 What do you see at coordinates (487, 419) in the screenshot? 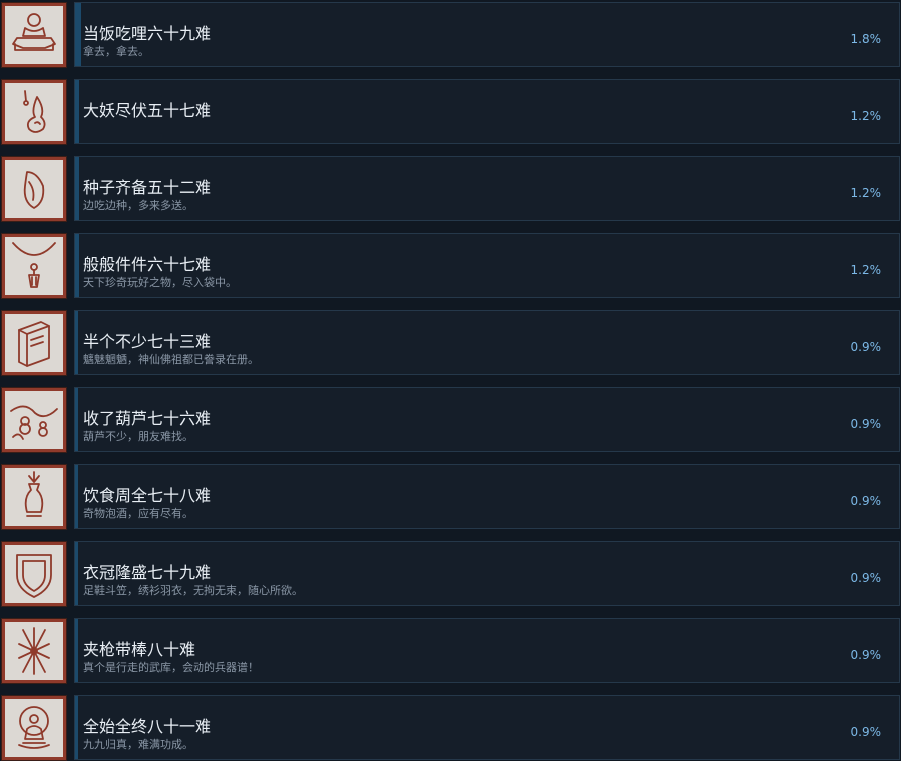
I see `achievement-panel: 收了葫芦七十六难葫芦不少，朋友难找。 0.9%` at bounding box center [487, 419].